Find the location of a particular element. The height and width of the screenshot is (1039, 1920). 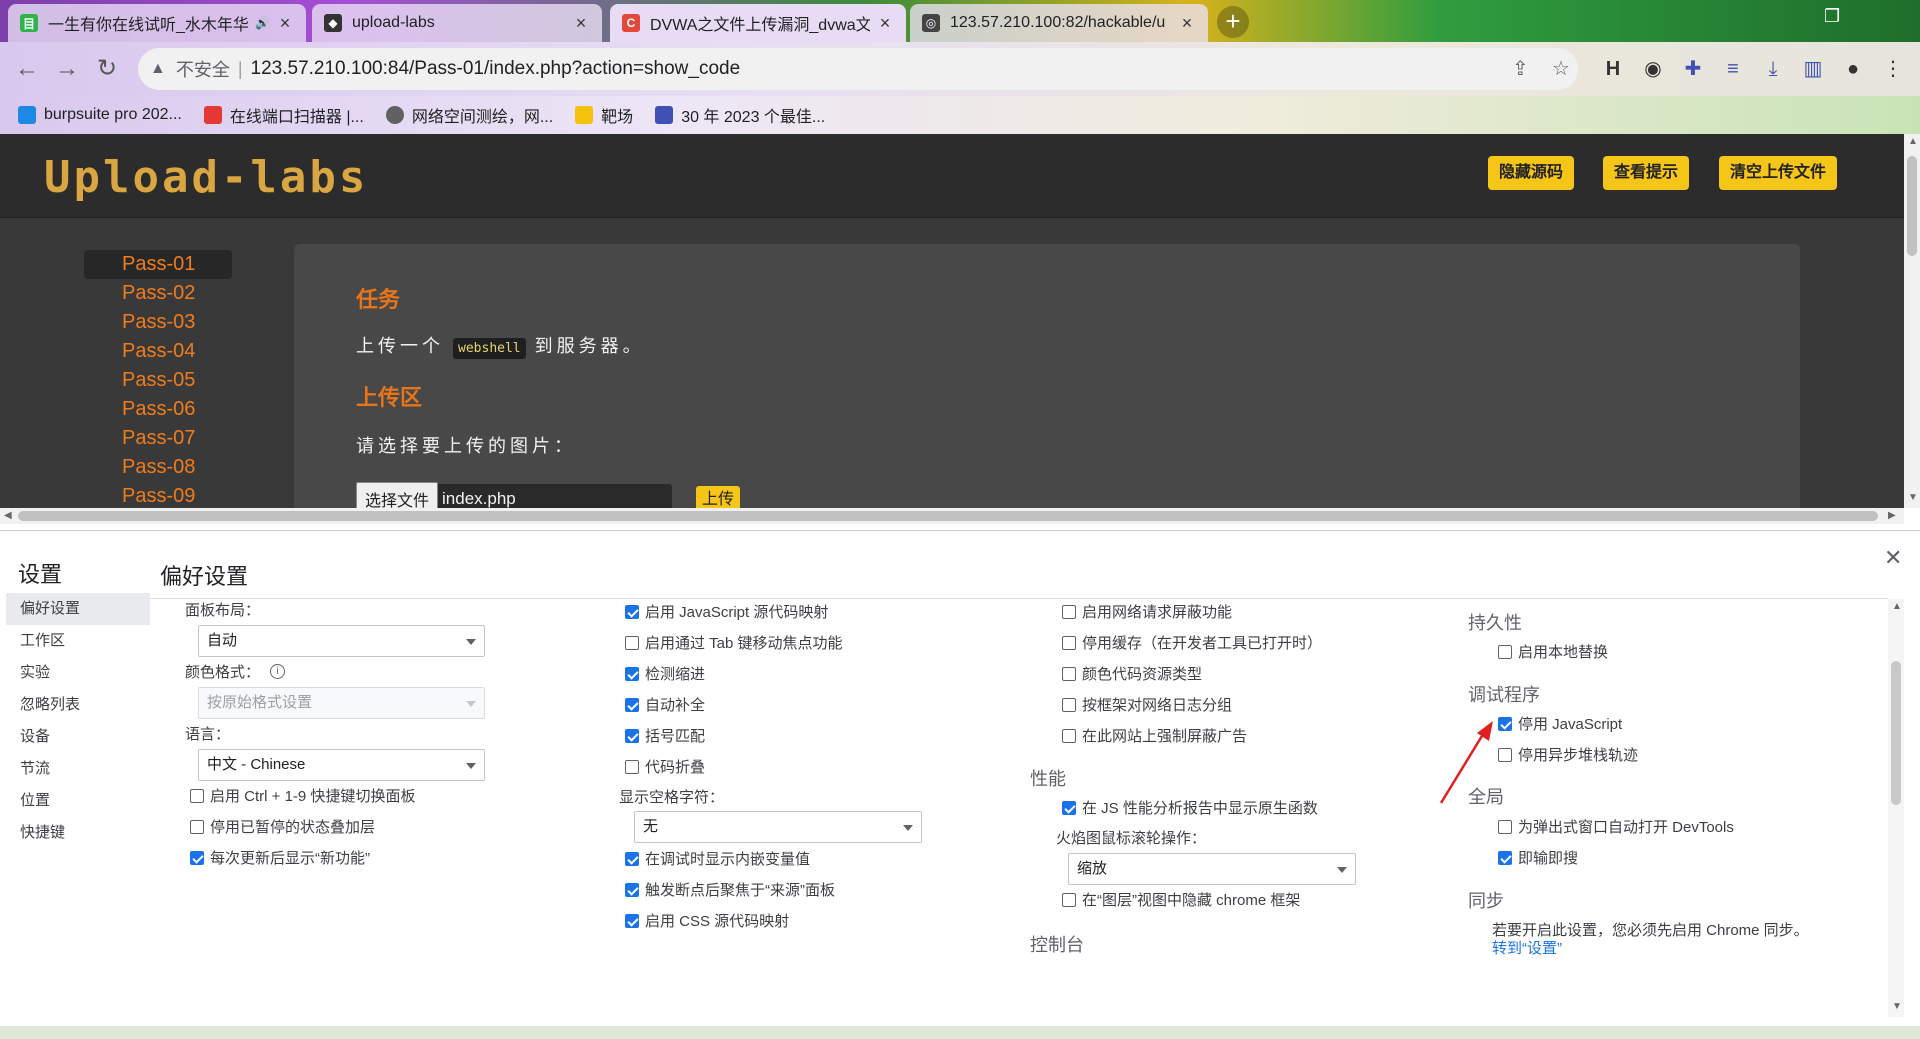

new-tab-button: + is located at coordinates (1233, 22).